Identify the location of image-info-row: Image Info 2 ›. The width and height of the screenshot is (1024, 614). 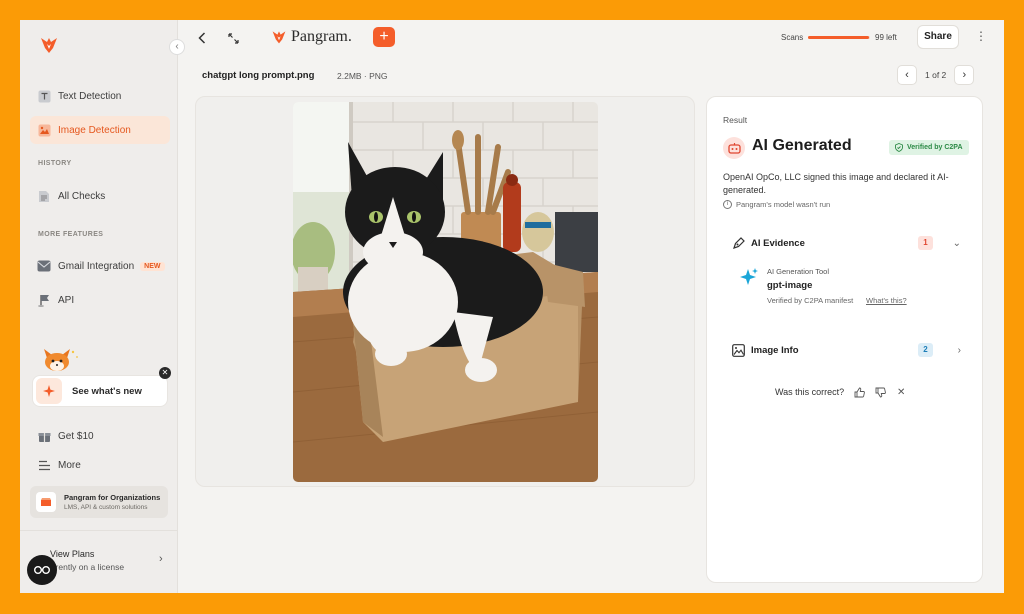
(847, 350).